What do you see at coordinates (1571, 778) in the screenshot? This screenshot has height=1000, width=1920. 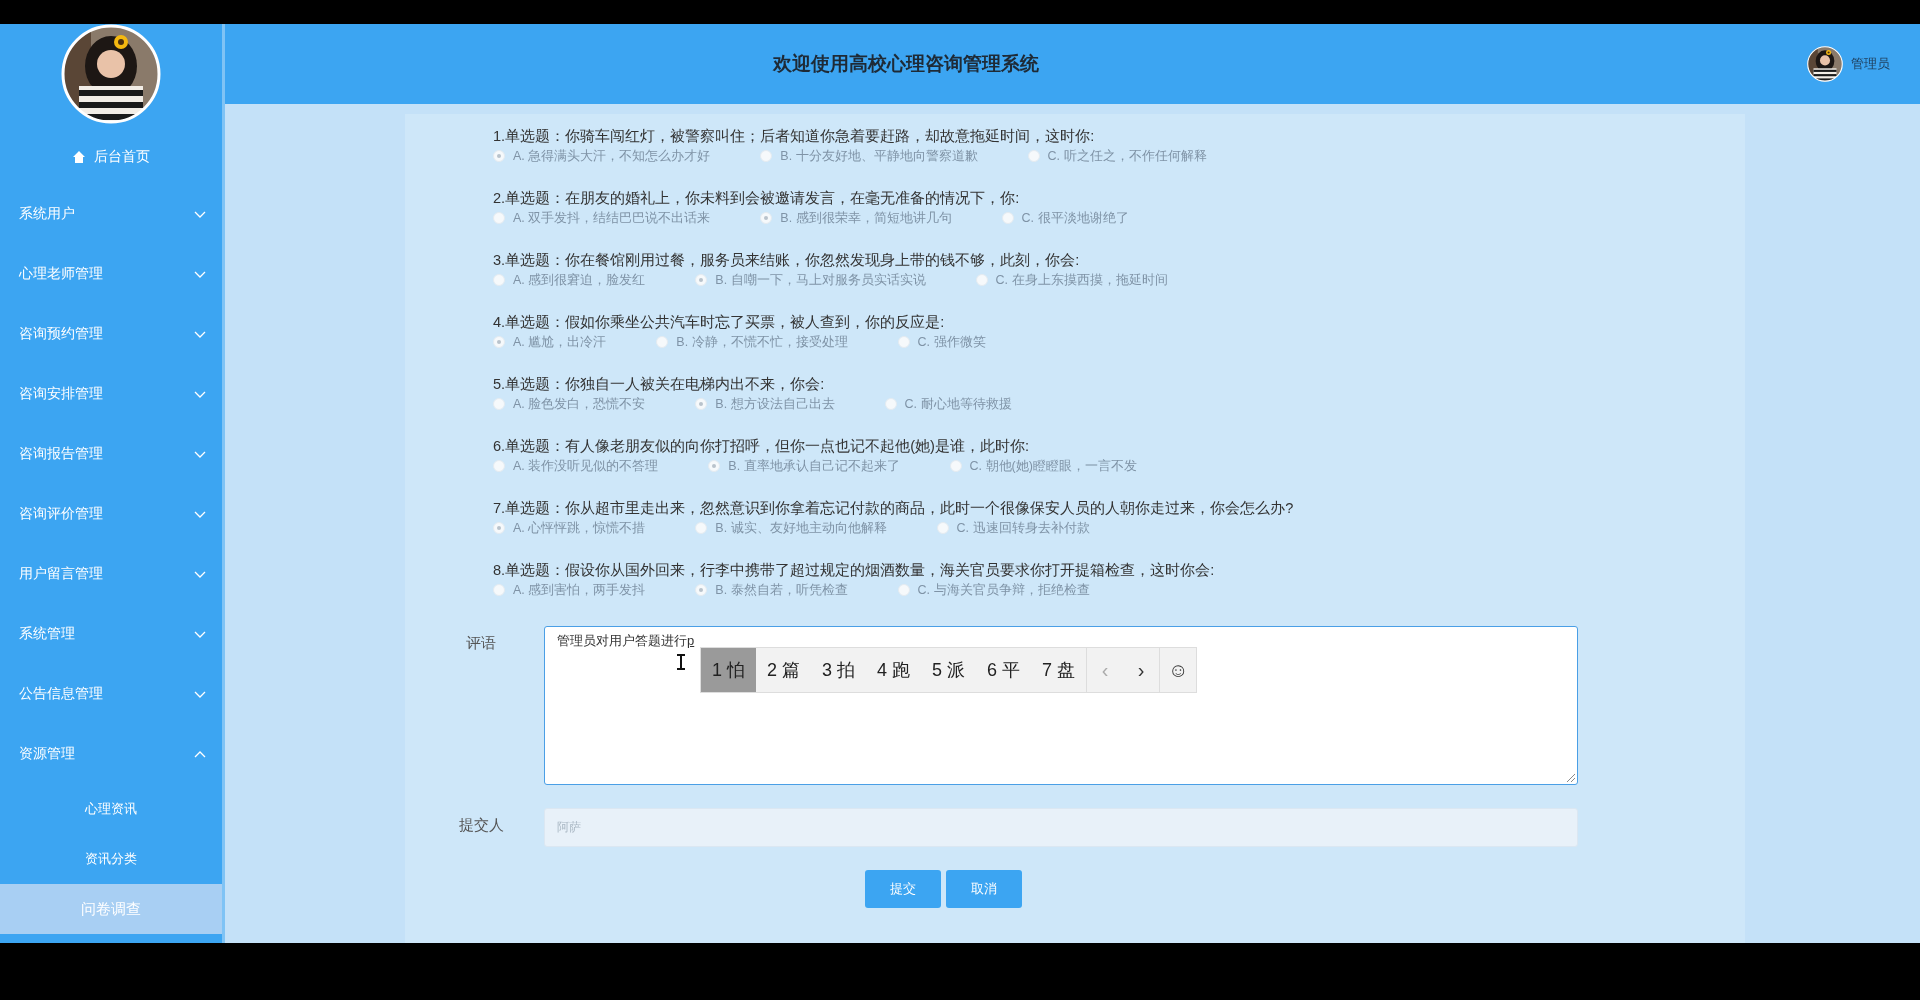 I see `resize-handle-icon` at bounding box center [1571, 778].